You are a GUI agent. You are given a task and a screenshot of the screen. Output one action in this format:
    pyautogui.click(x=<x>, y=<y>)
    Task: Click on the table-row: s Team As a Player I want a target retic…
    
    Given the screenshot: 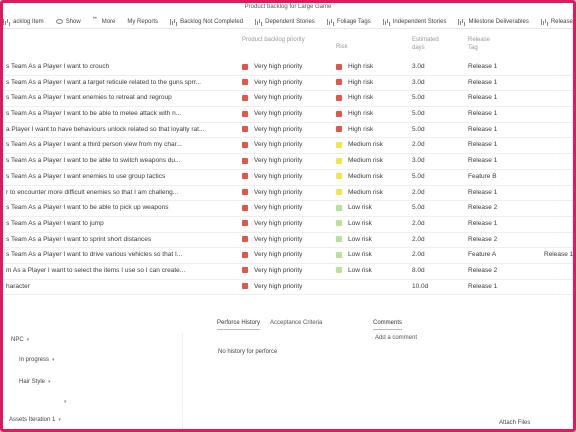 What is the action you would take?
    pyautogui.click(x=288, y=84)
    